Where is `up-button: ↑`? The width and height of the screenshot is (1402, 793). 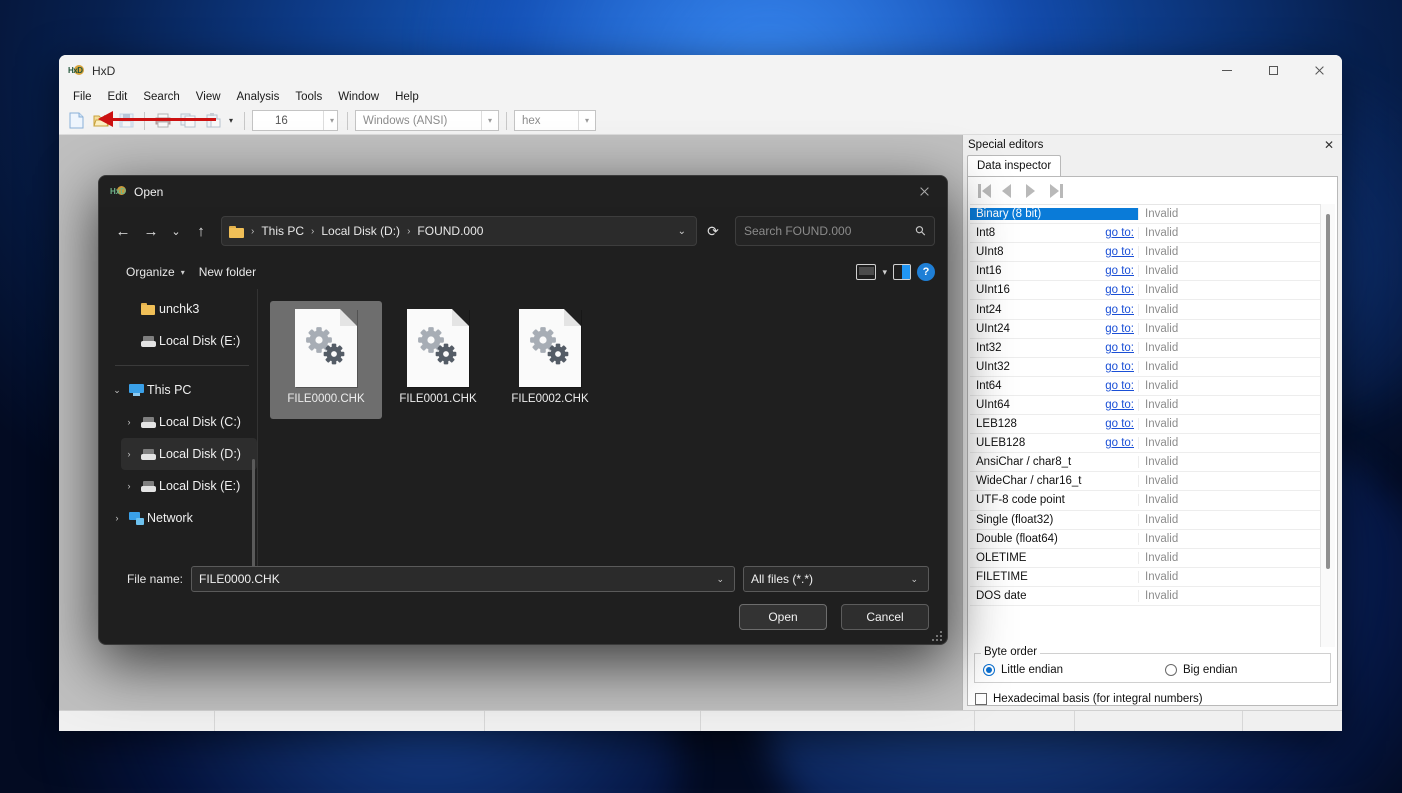
up-button: ↑ is located at coordinates (201, 231).